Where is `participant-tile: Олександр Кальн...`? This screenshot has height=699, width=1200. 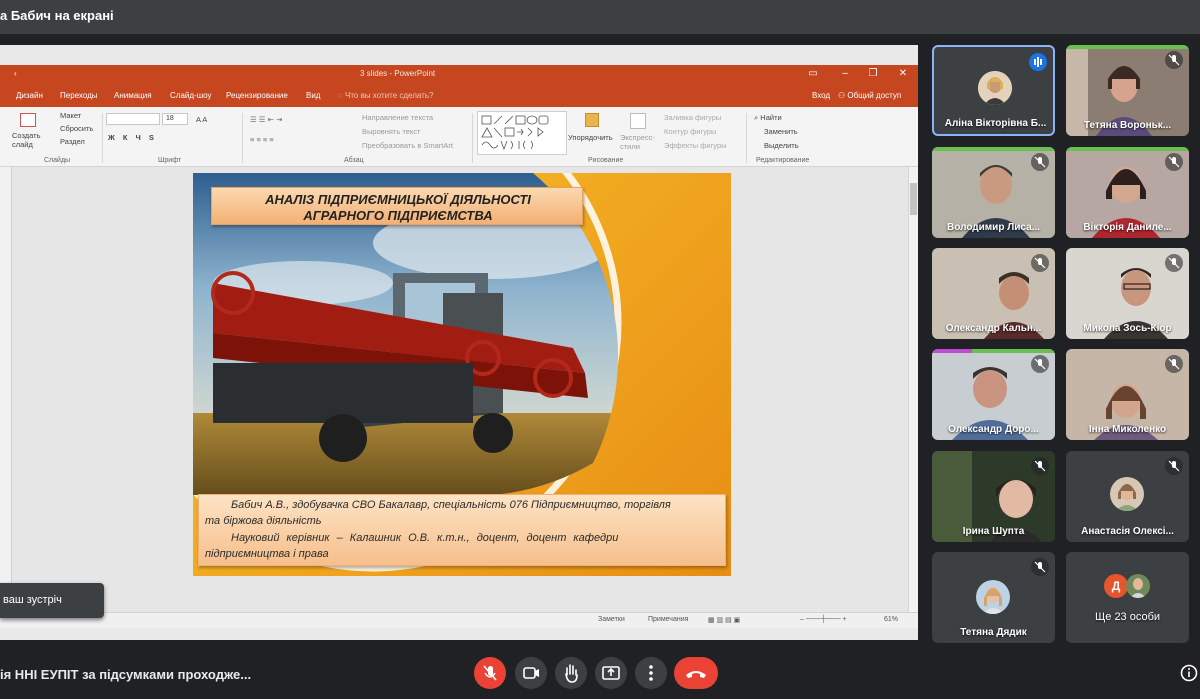
participant-tile: Олександр Кальн... is located at coordinates (993, 293).